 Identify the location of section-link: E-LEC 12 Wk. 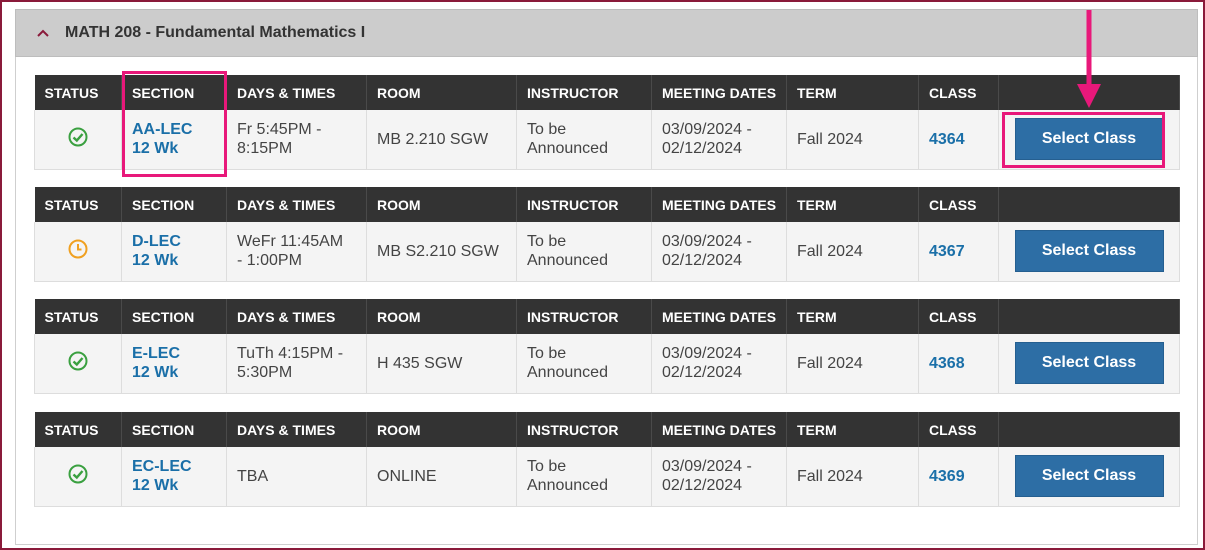
(174, 363).